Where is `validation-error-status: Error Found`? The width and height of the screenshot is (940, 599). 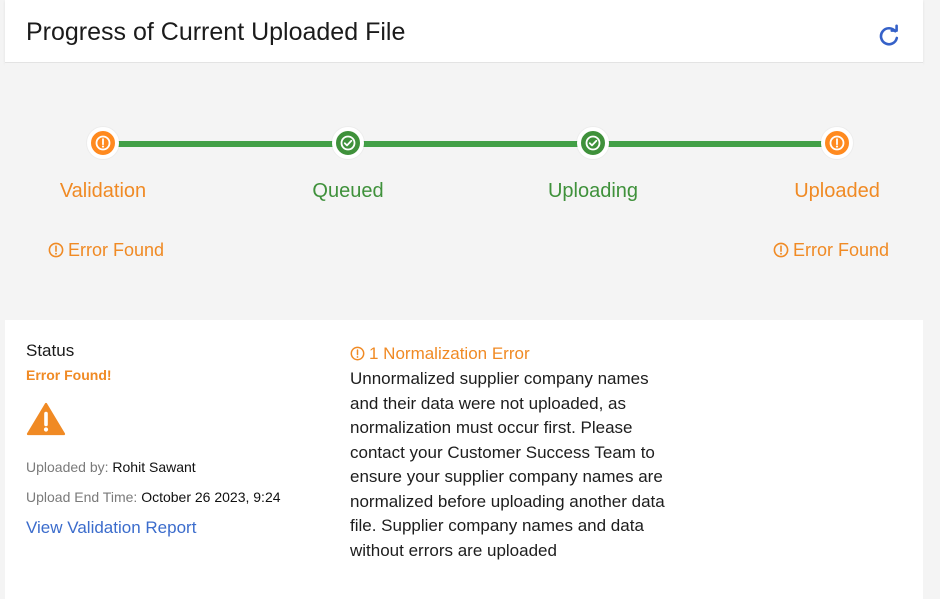
validation-error-status: Error Found is located at coordinates (106, 250).